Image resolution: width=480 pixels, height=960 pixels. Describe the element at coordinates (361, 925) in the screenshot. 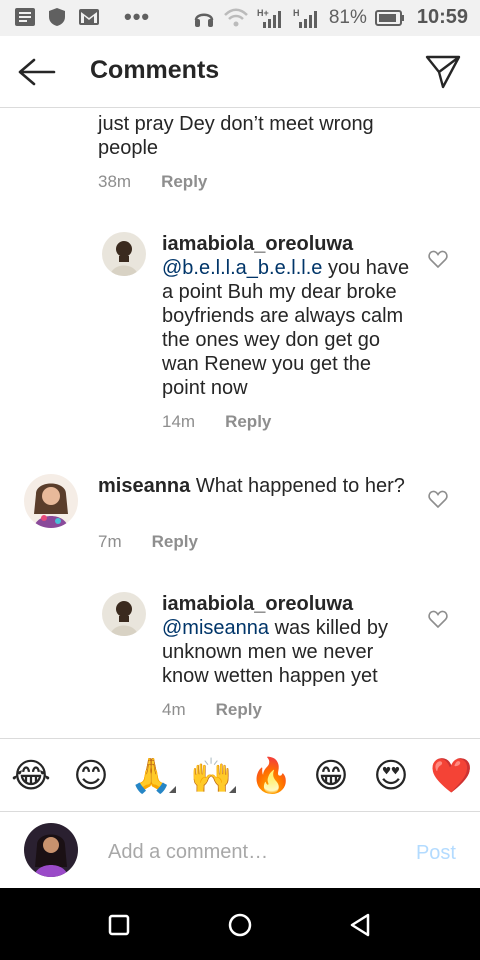

I see `back-icon` at that location.